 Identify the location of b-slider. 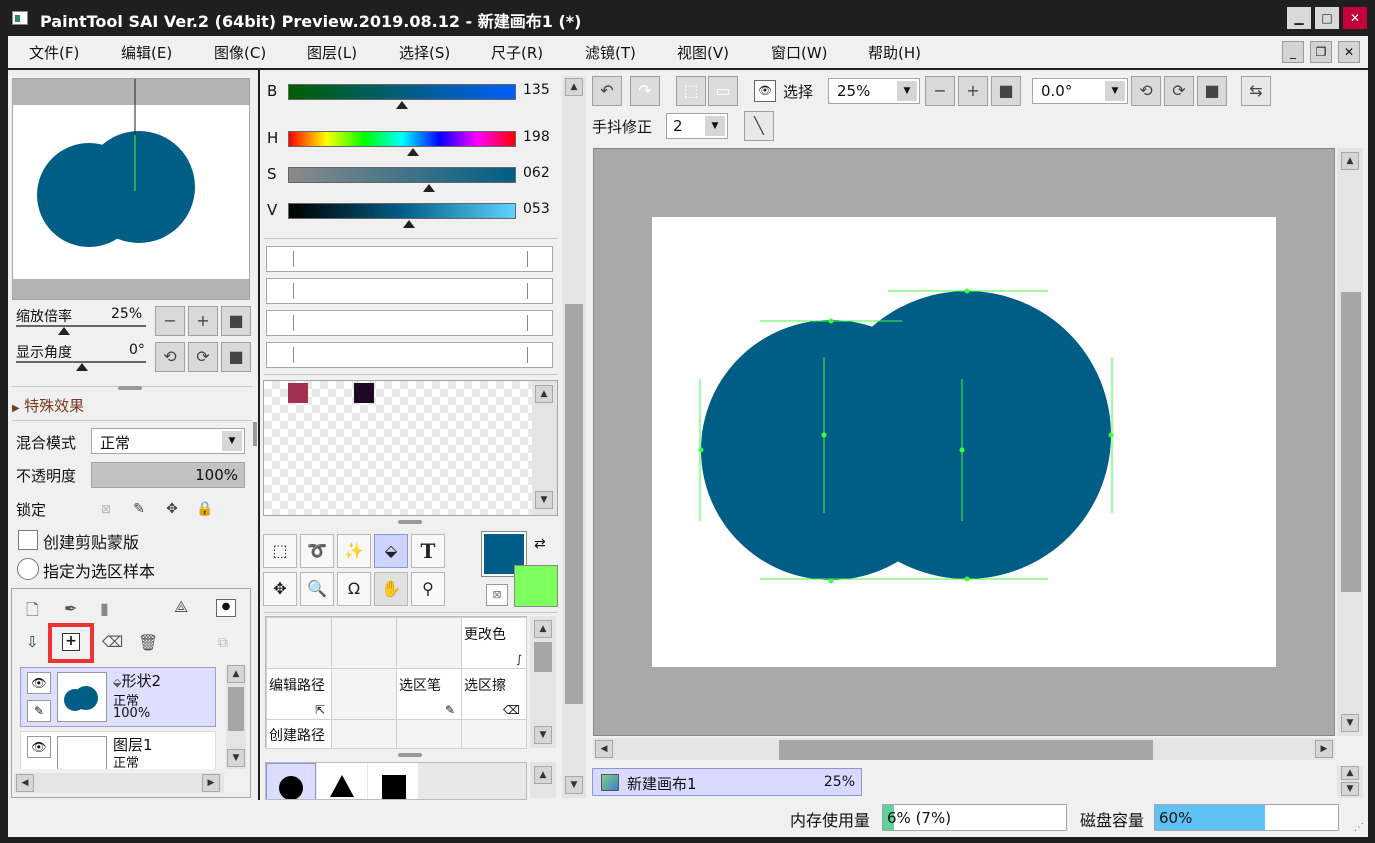
(402, 92).